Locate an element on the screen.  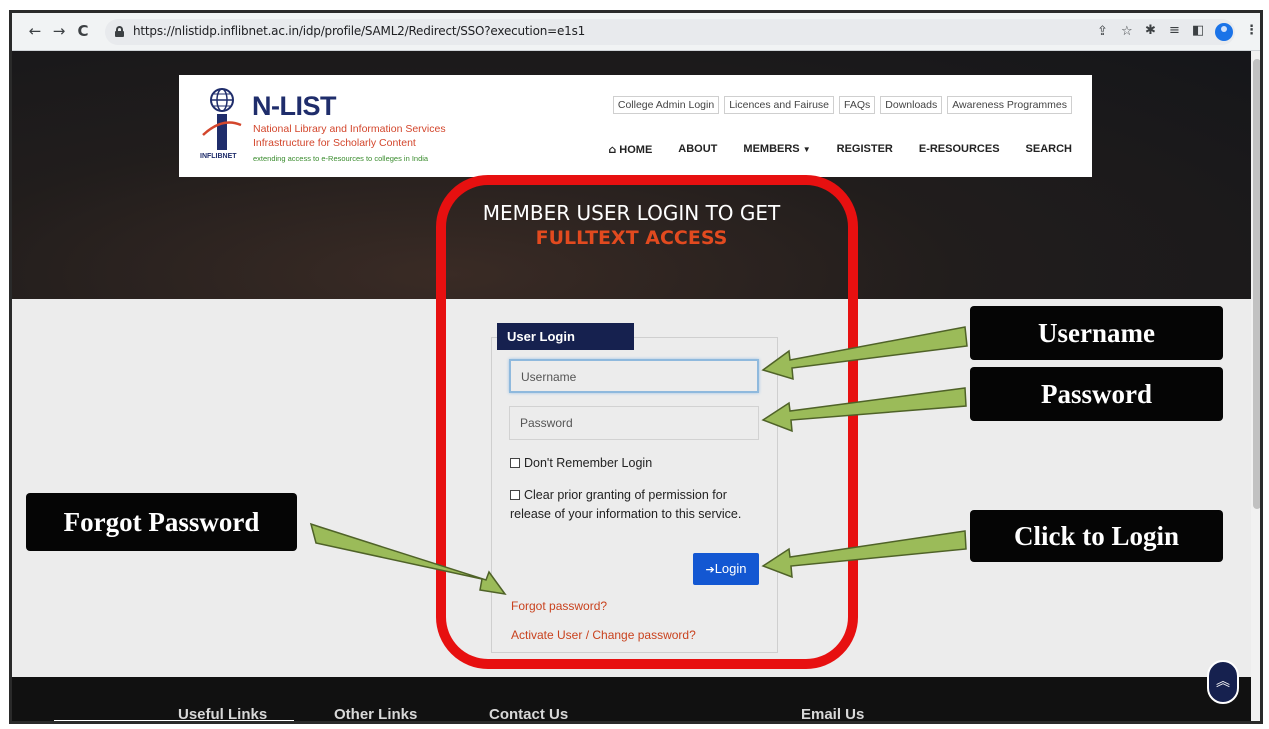
nav-register: REGISTER is located at coordinates (865, 149).